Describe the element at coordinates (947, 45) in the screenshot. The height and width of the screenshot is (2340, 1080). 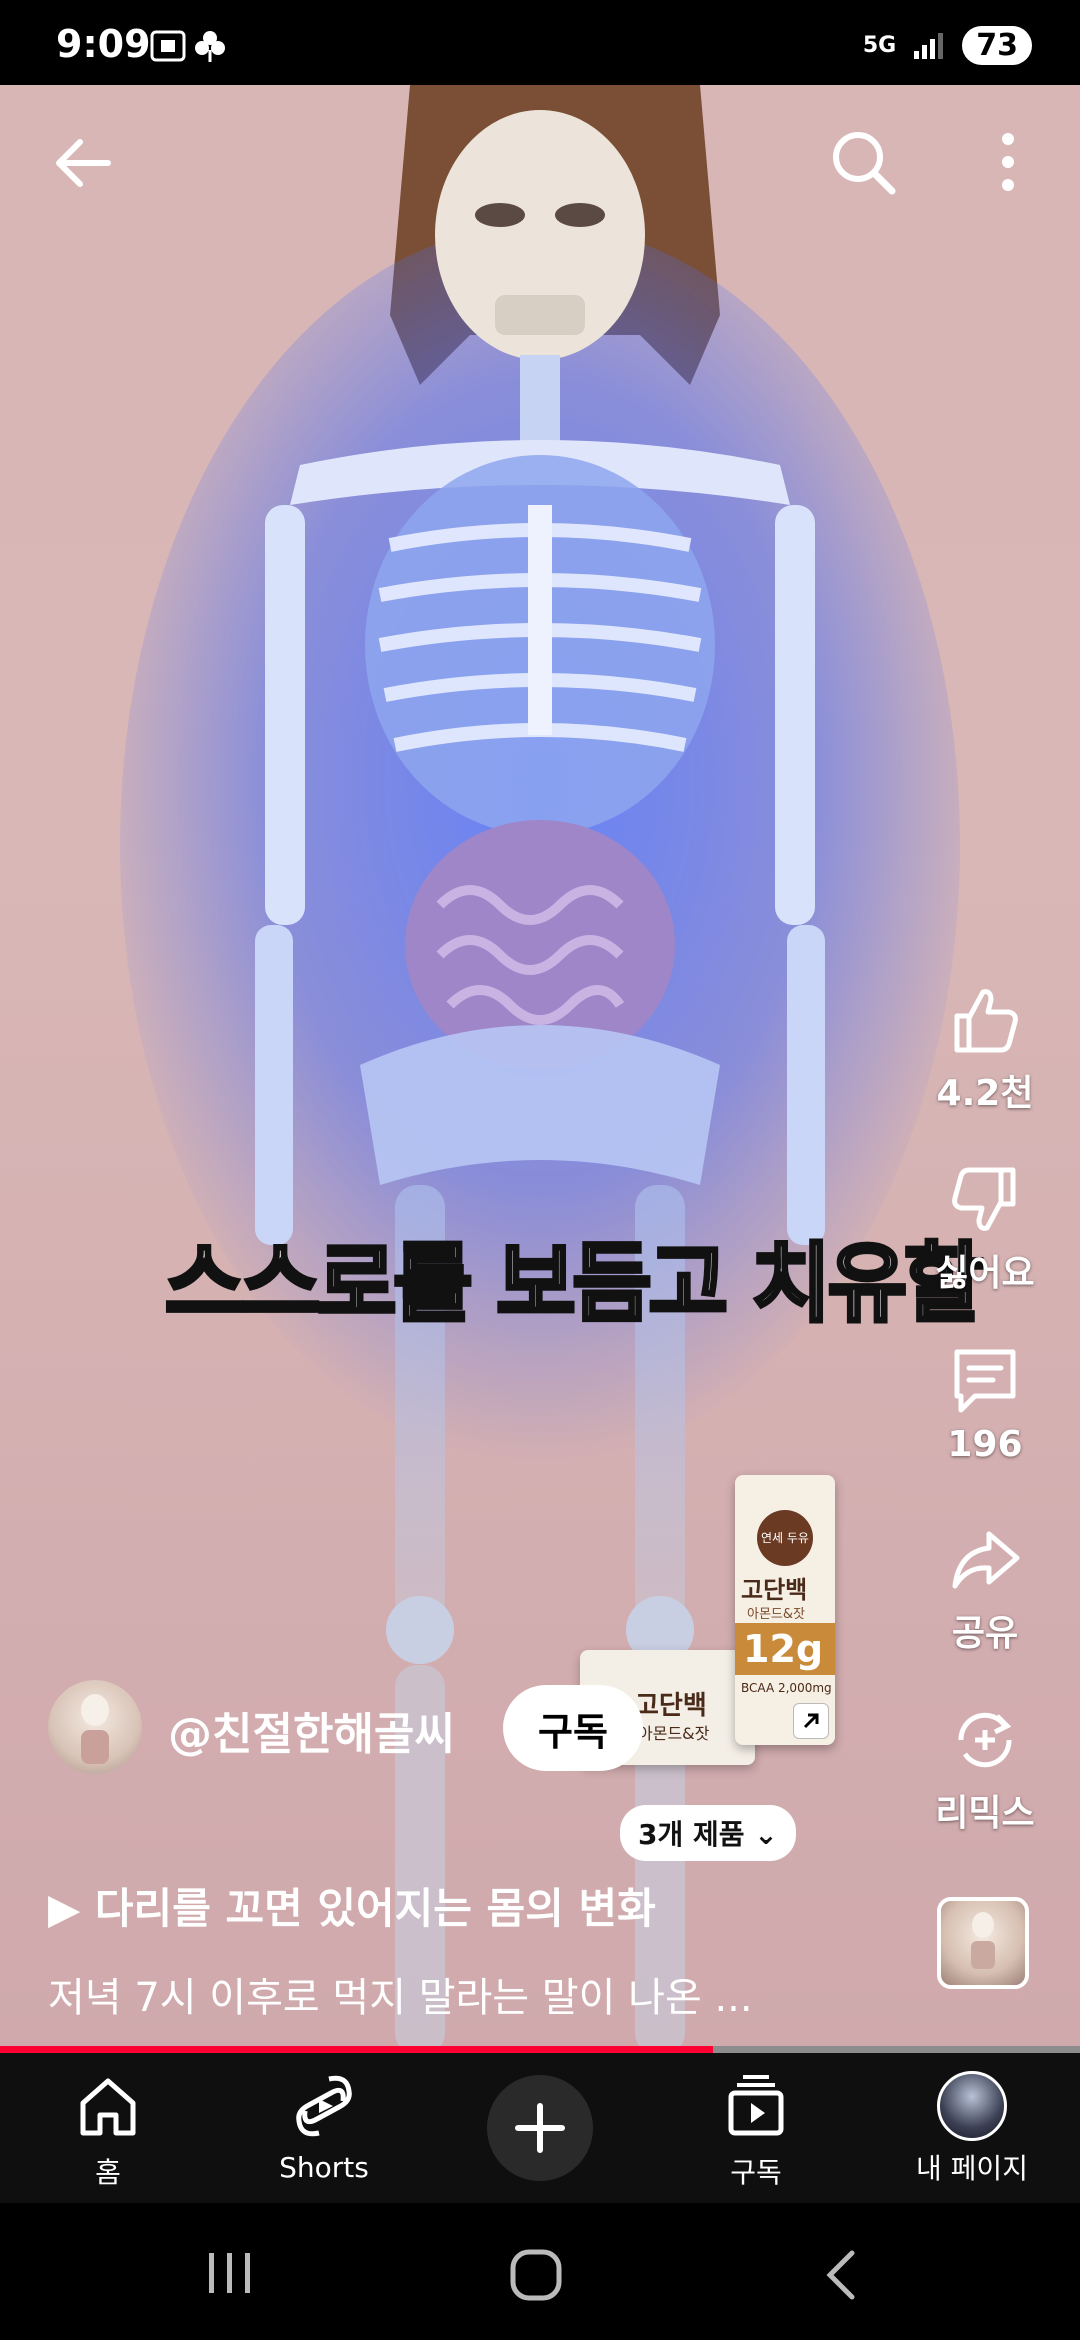
I see `status-right-icons: 5G 73` at that location.